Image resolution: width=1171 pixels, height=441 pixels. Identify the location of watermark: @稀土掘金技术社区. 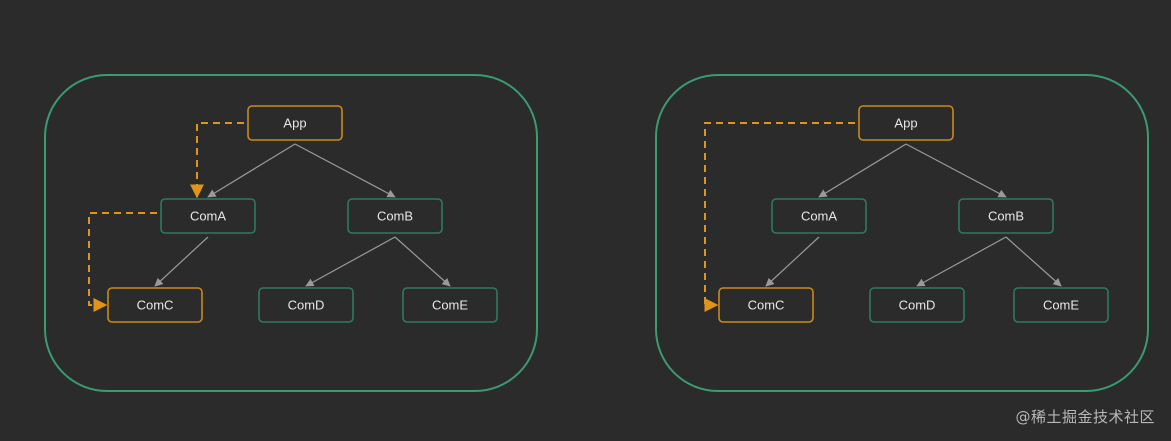
(1085, 417).